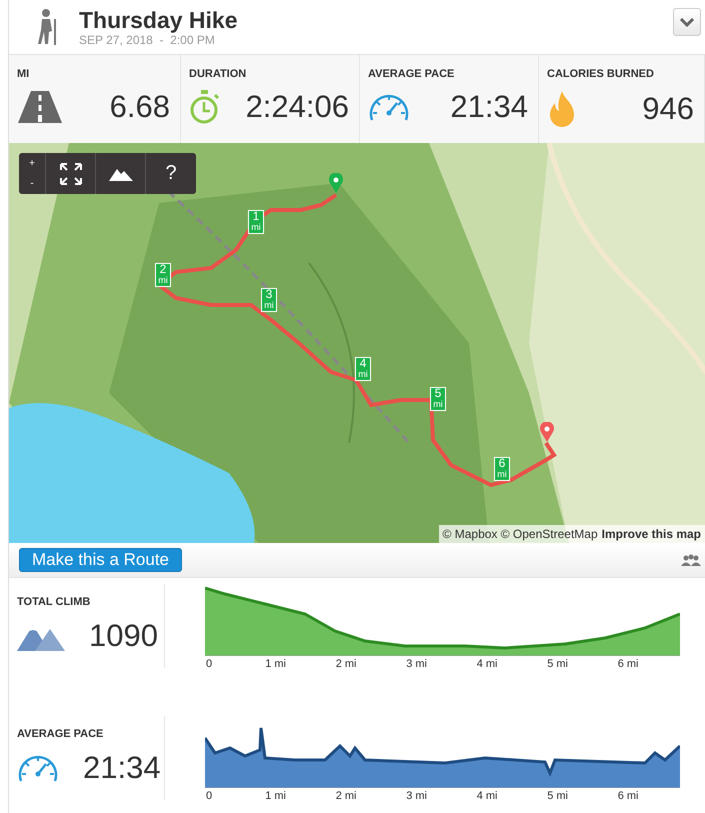 The width and height of the screenshot is (705, 813). Describe the element at coordinates (140, 107) in the screenshot. I see `stat-value: 6.68` at that location.